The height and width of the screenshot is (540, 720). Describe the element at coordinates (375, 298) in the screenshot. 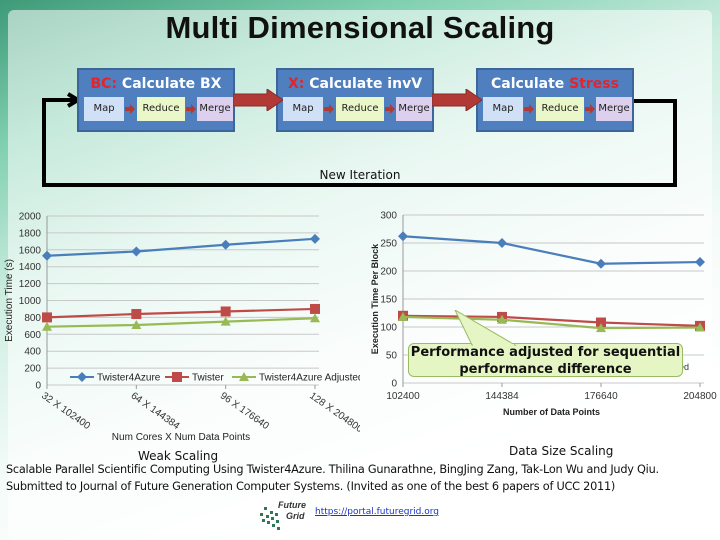

I see `y-axis-label: Execution Time Per Block` at that location.